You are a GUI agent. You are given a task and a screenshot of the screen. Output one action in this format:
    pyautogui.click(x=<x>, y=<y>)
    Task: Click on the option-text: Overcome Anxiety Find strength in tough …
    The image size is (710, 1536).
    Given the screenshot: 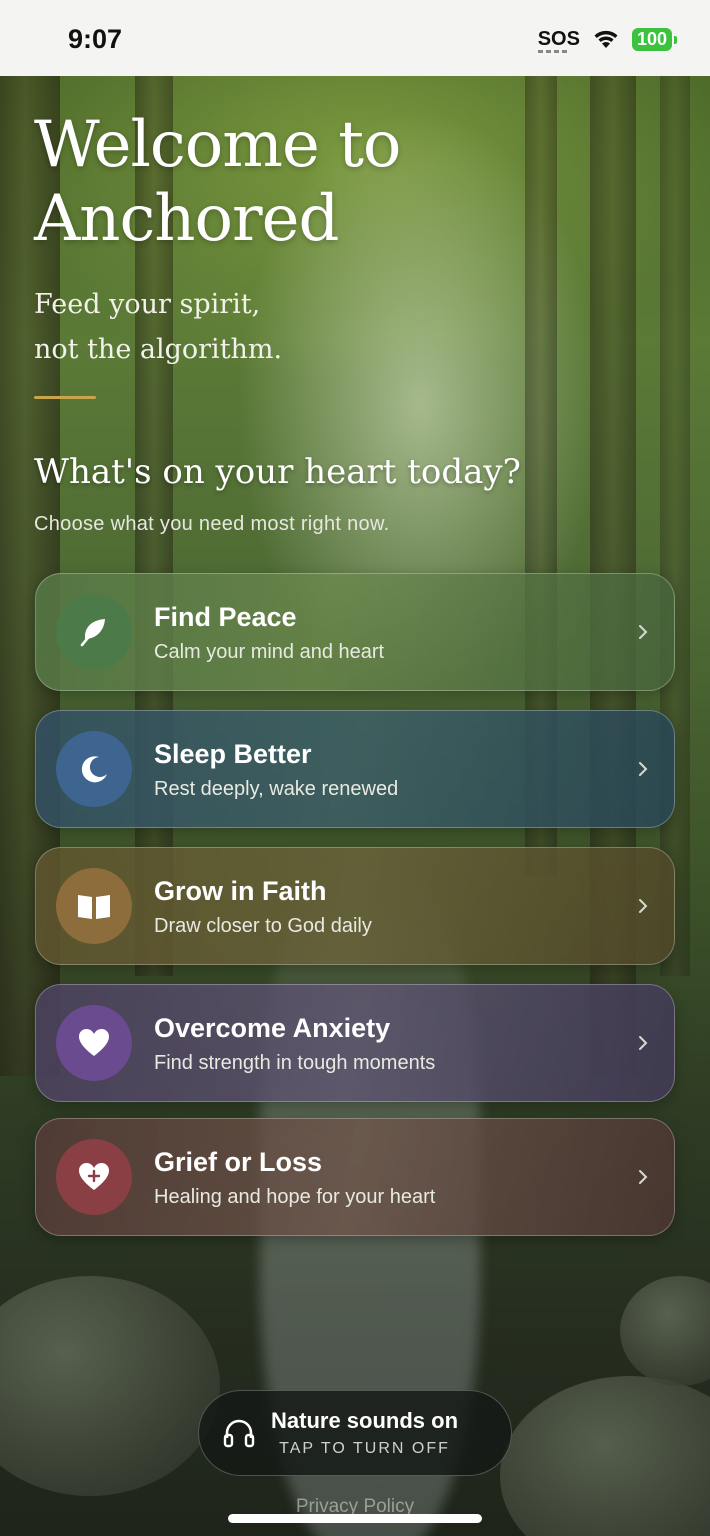 What is the action you would take?
    pyautogui.click(x=395, y=1043)
    